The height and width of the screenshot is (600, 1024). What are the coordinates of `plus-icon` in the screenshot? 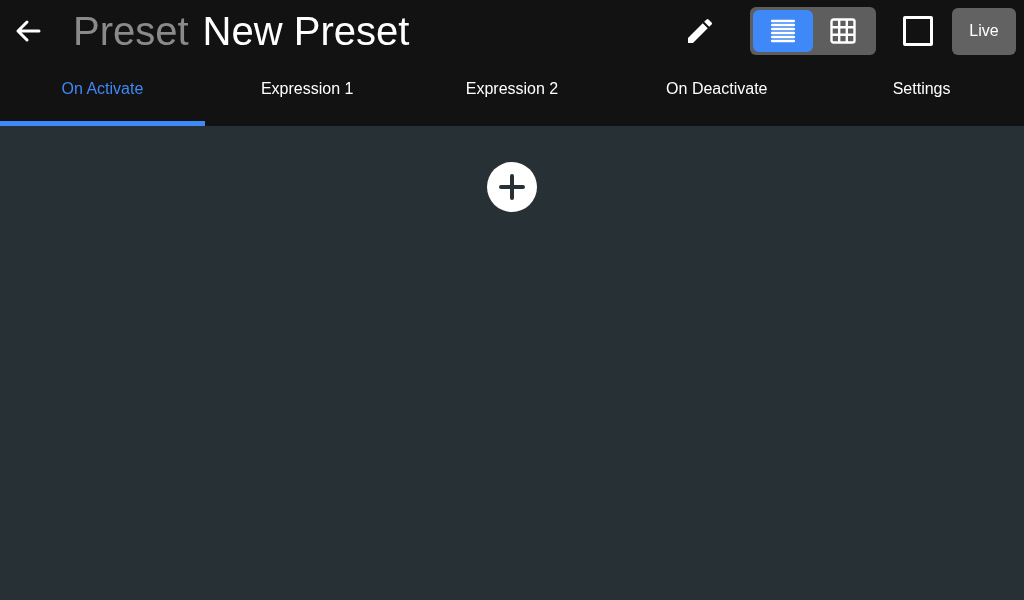 It's located at (512, 187).